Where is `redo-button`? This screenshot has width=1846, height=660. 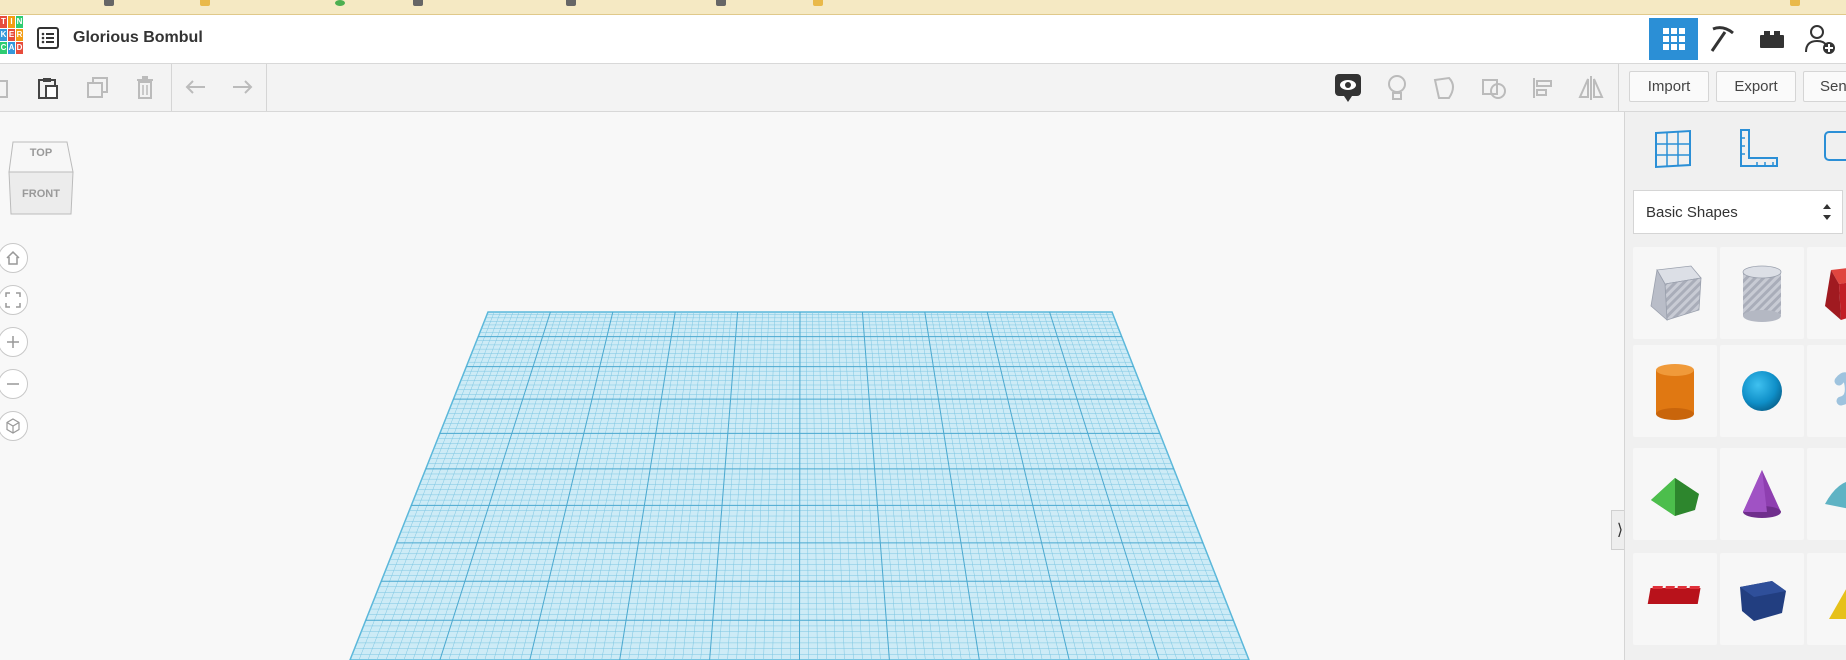
redo-button is located at coordinates (242, 88).